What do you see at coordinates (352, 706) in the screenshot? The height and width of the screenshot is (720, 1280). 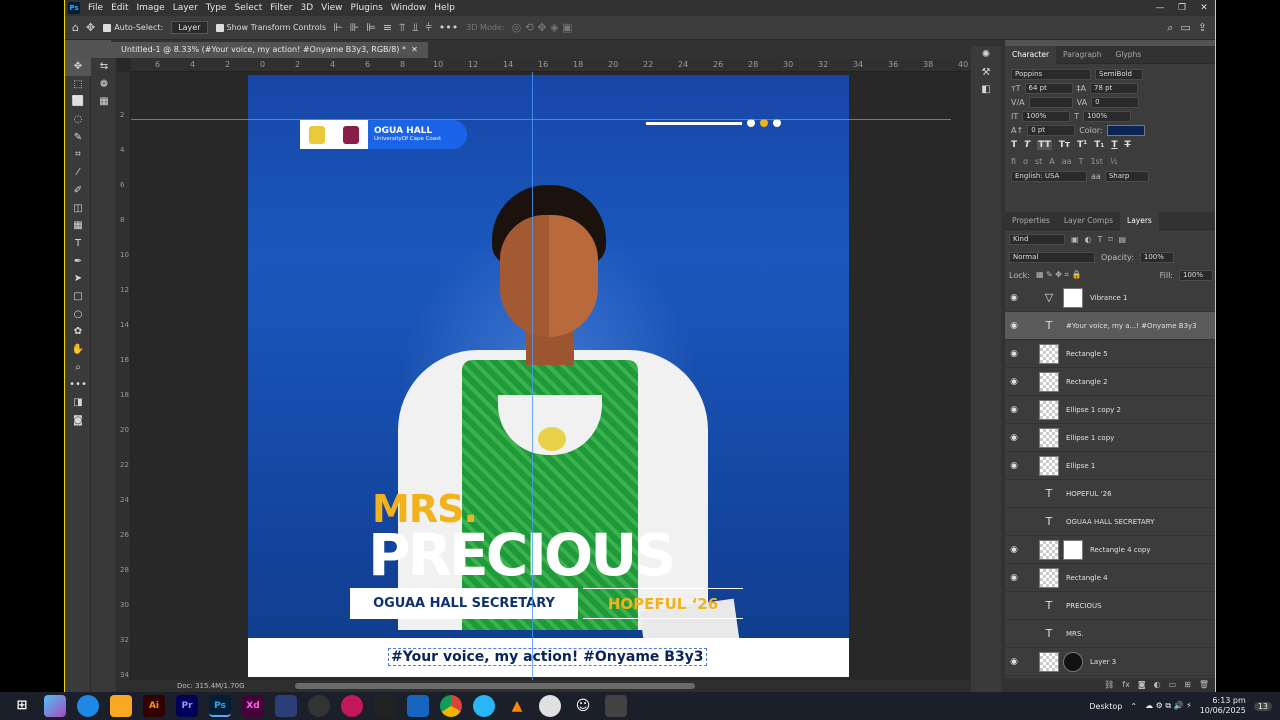 I see `headphones-icon` at bounding box center [352, 706].